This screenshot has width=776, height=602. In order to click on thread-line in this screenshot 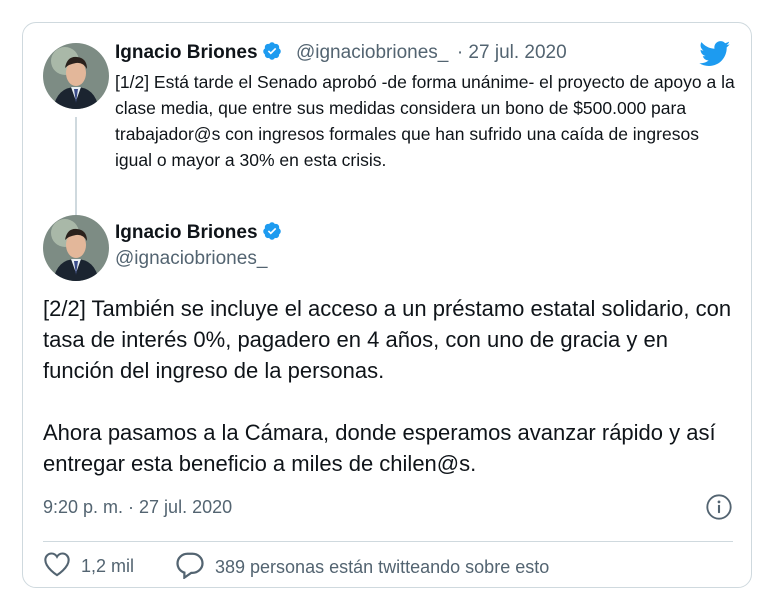, I will do `click(76, 171)`.